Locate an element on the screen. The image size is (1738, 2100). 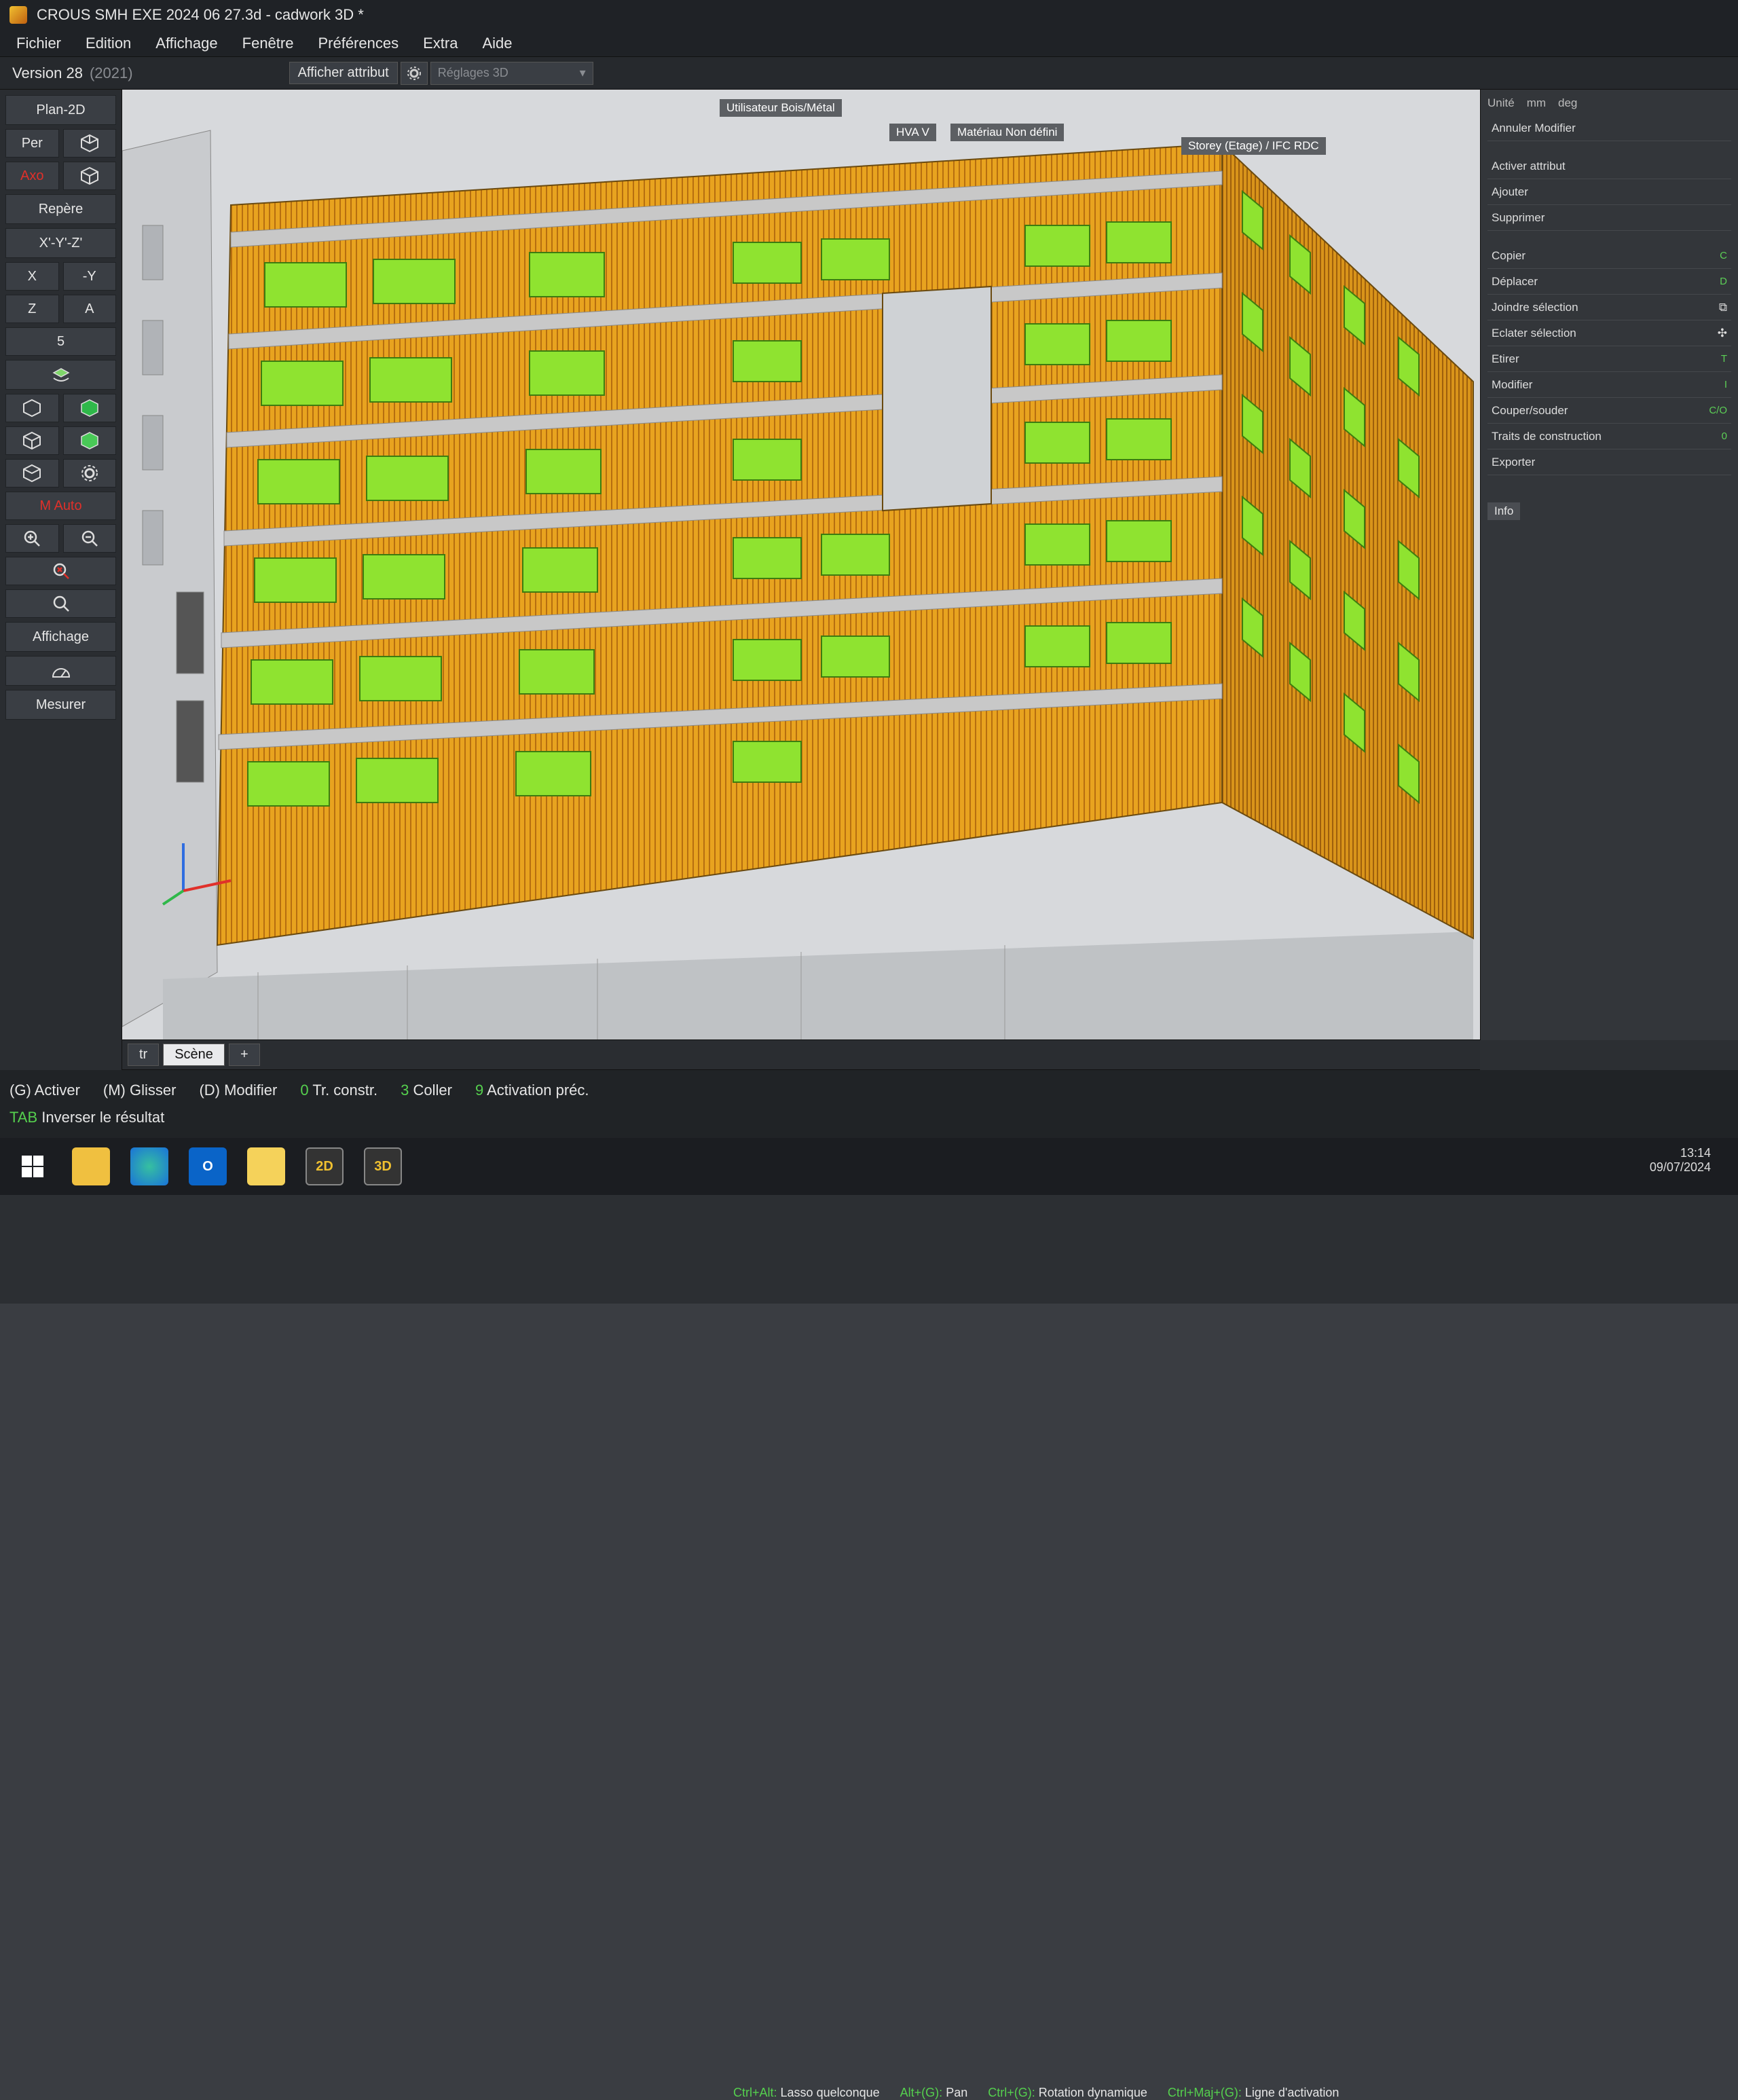
file-explorer-icon is located at coordinates (91, 1166).